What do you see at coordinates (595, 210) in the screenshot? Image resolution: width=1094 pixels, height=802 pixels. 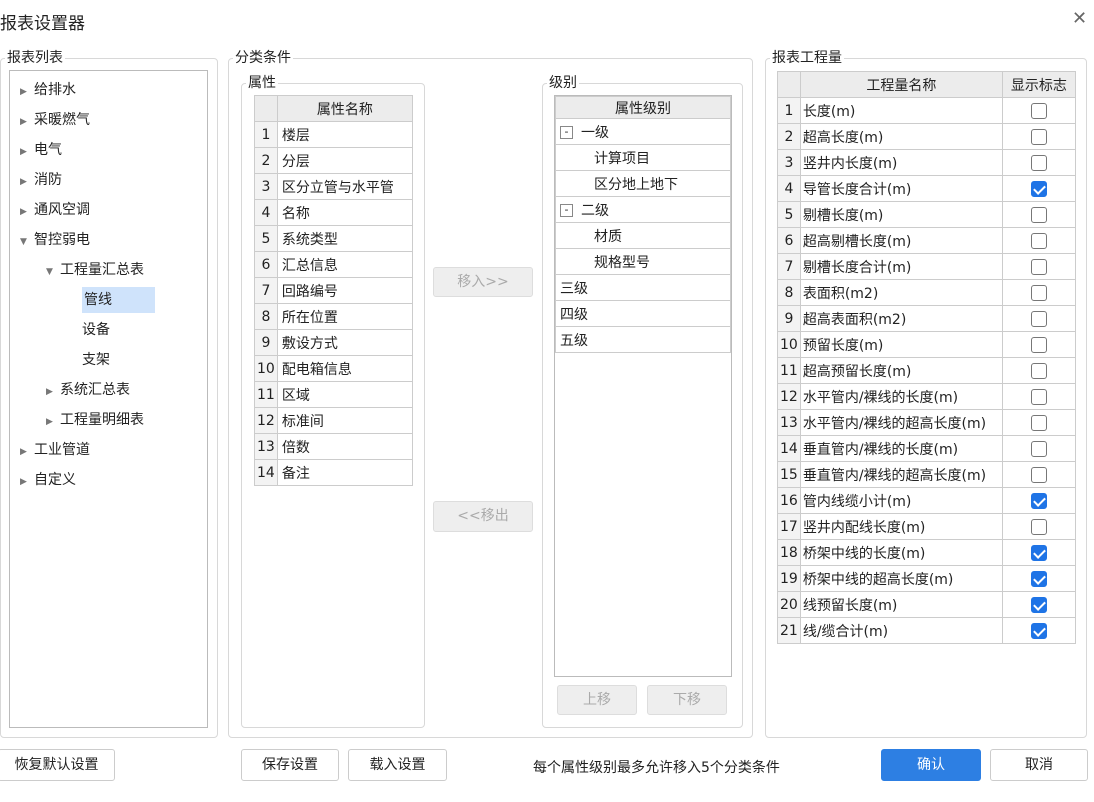 I see `level-label: 二级` at bounding box center [595, 210].